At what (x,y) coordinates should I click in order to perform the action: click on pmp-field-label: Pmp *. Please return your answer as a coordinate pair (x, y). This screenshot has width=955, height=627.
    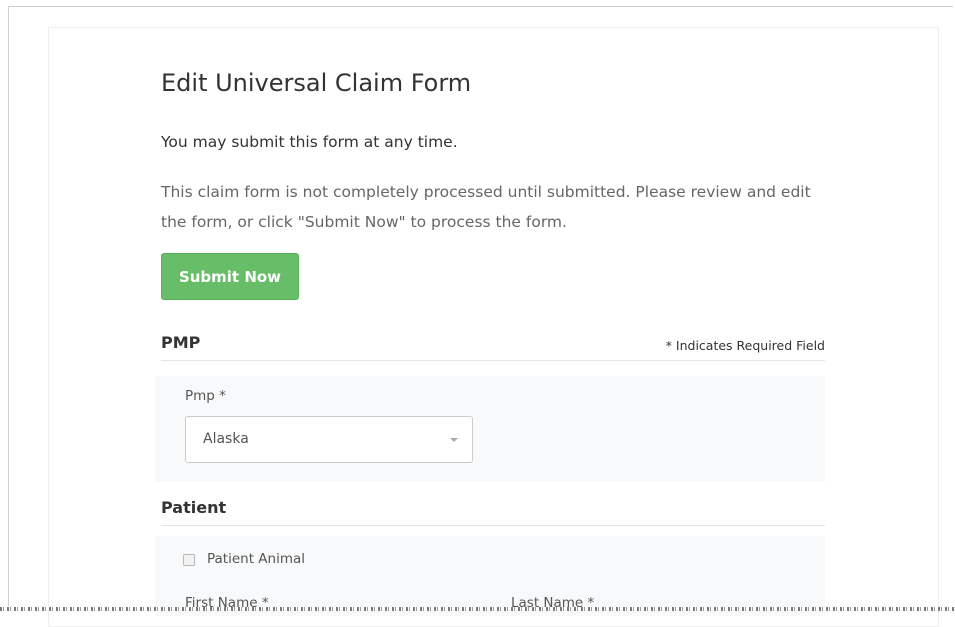
    Looking at the image, I should click on (205, 396).